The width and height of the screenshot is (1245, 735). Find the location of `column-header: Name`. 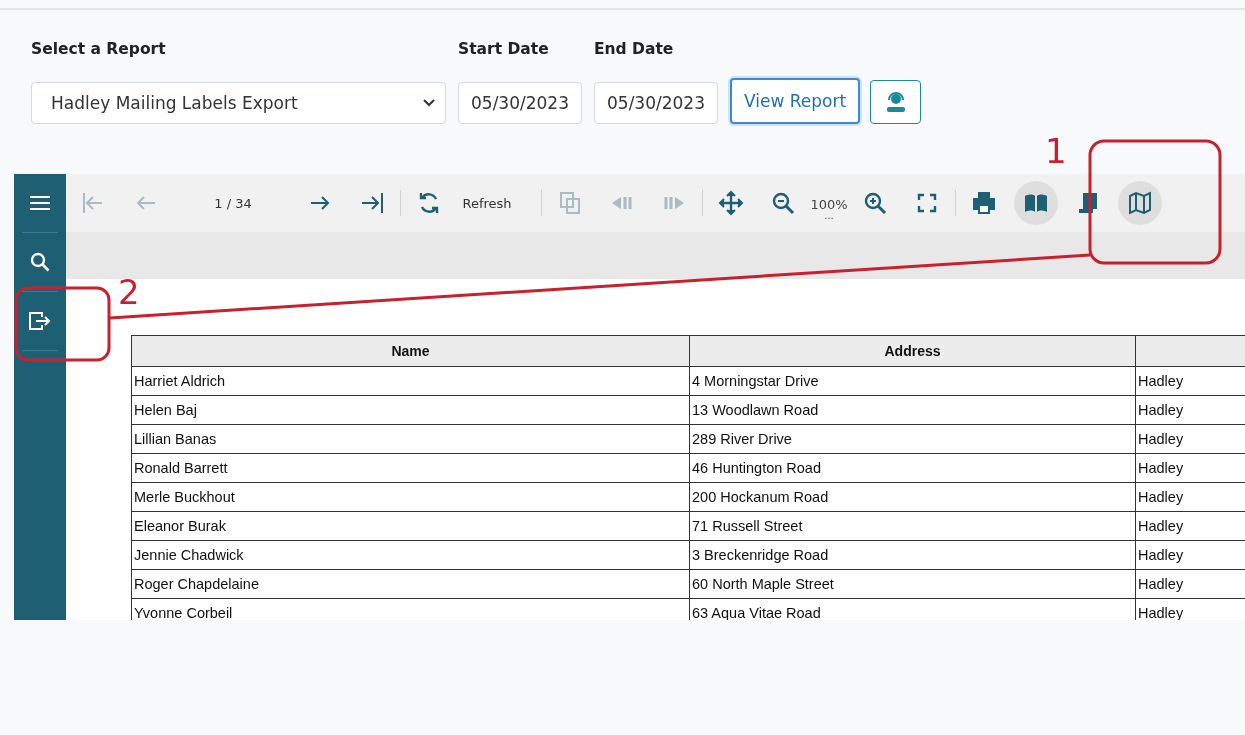

column-header: Name is located at coordinates (410, 351).